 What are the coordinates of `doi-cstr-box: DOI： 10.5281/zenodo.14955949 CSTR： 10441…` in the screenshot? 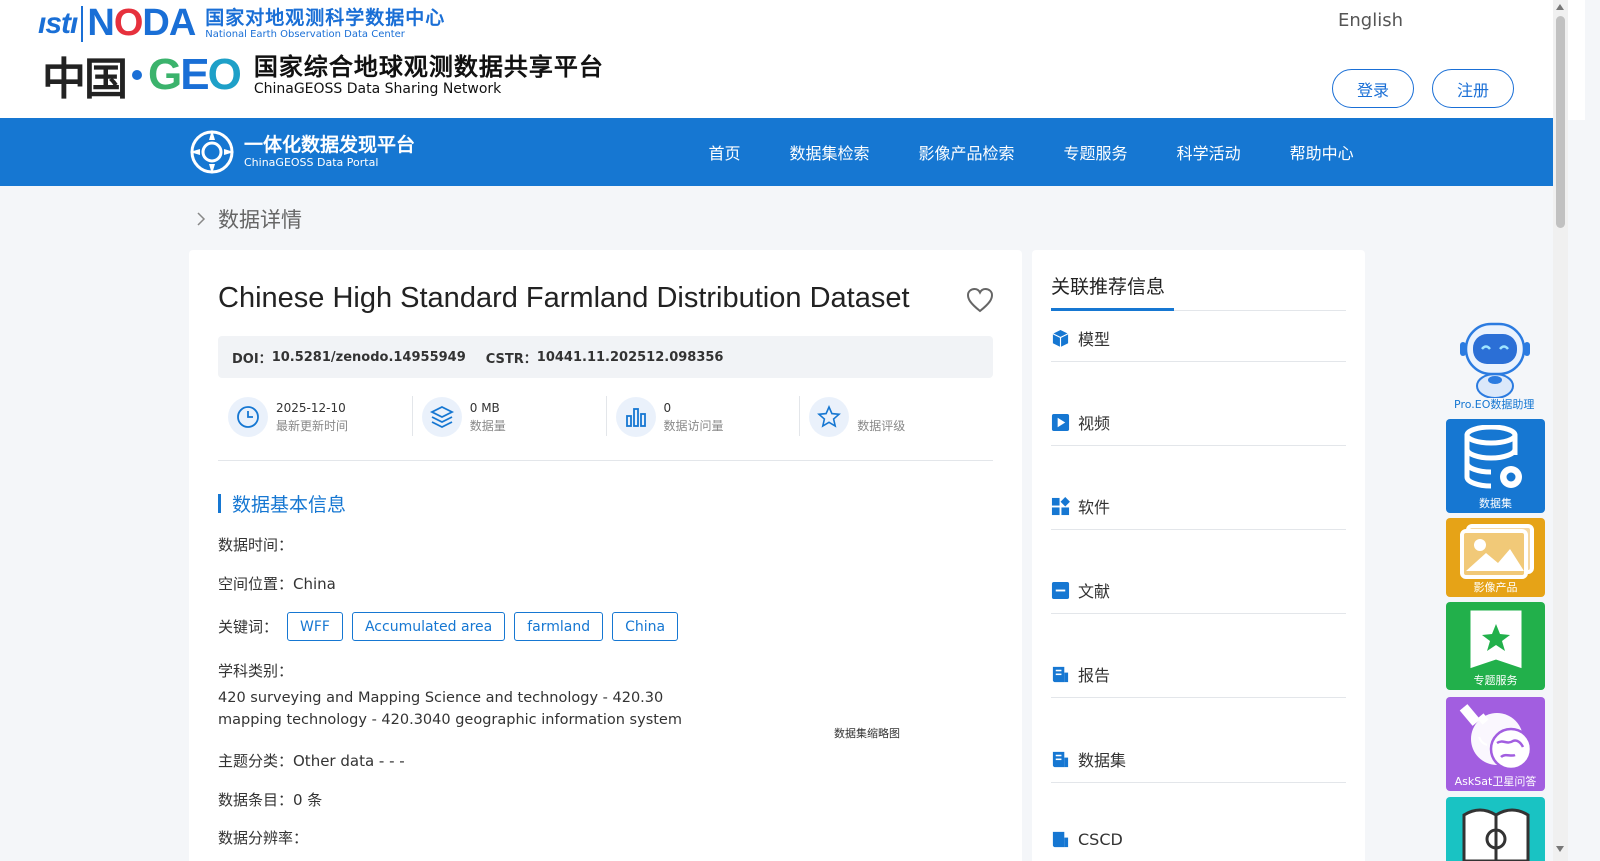 It's located at (605, 357).